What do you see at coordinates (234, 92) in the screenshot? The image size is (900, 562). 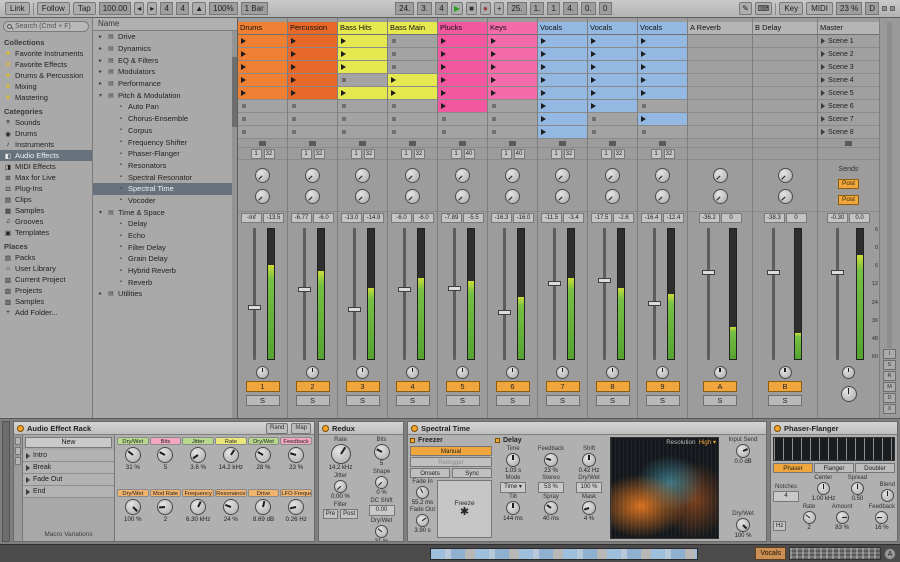 I see `scrollbar-thumb` at bounding box center [234, 92].